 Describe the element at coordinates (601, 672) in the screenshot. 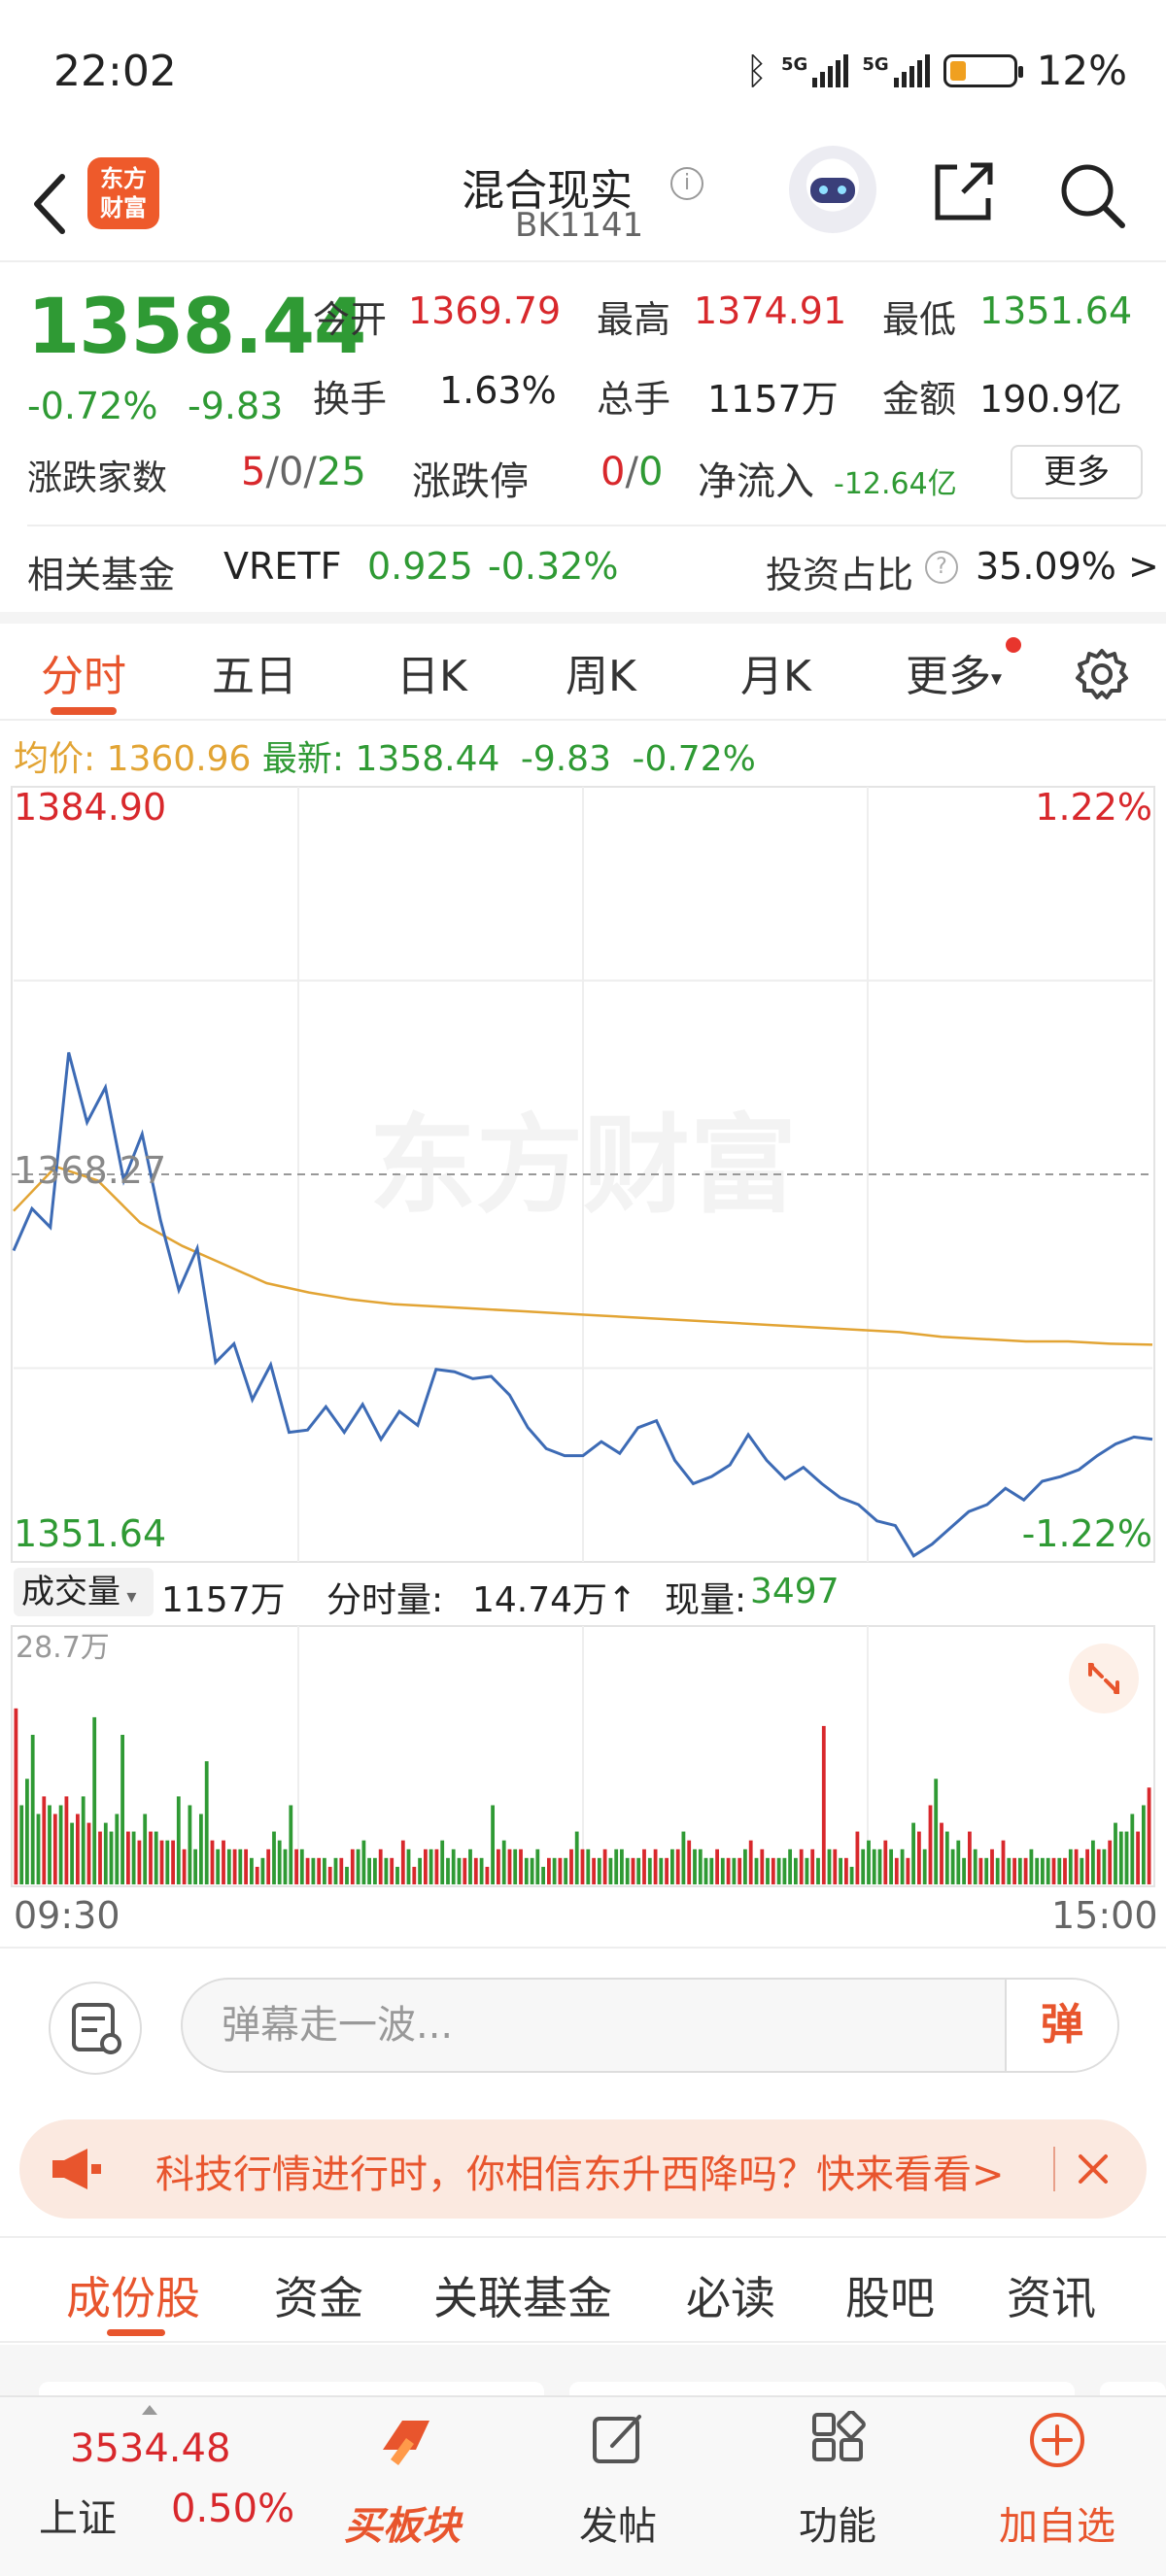

I see `tab-weekly-k: 周K` at that location.